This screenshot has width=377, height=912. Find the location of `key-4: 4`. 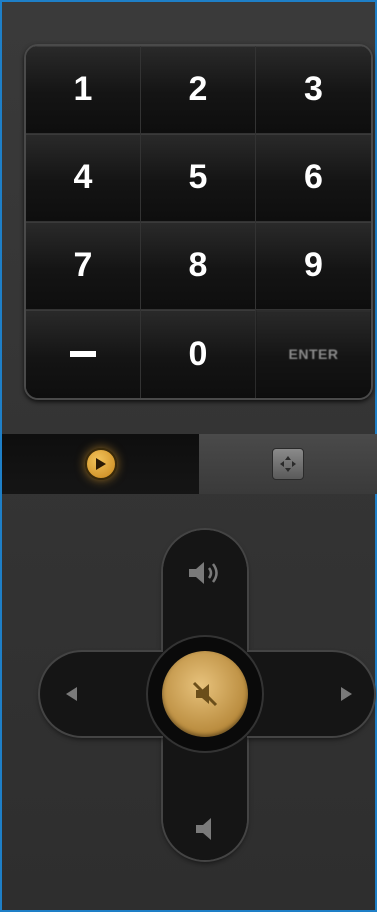

key-4: 4 is located at coordinates (83, 178).